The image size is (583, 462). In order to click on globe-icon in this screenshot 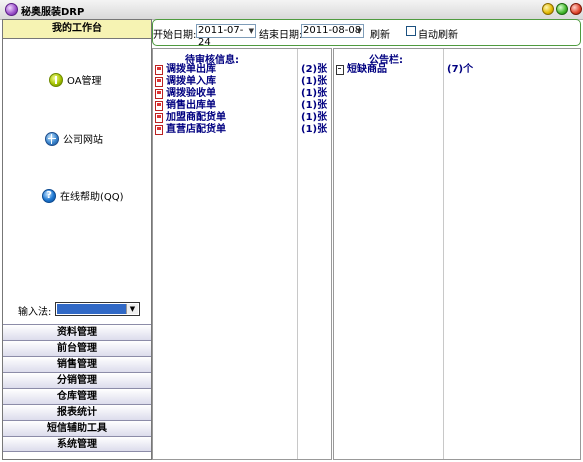, I will do `click(52, 138)`.